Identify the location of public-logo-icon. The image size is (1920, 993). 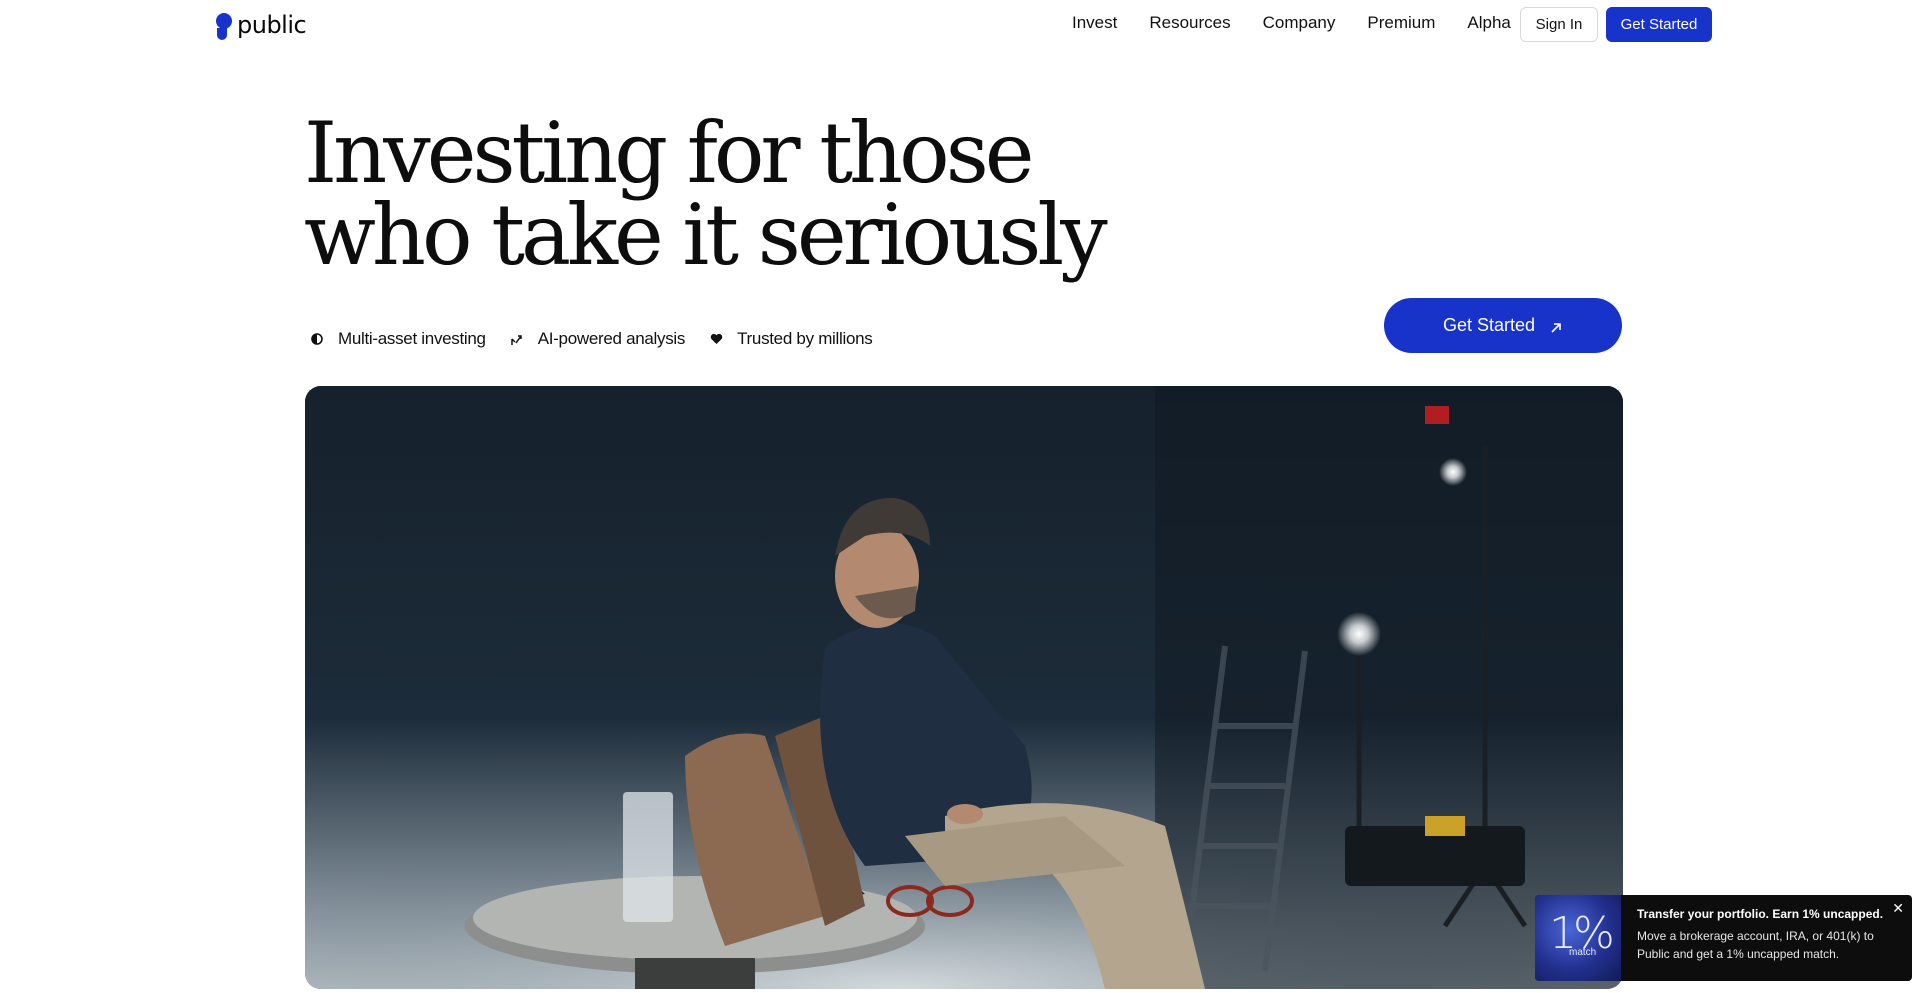
(224, 25).